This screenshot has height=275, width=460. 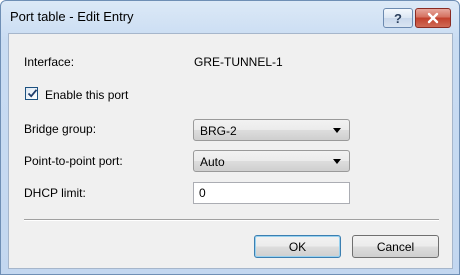 I want to click on interface-value: GRE-TUNNEL-1, so click(x=238, y=62).